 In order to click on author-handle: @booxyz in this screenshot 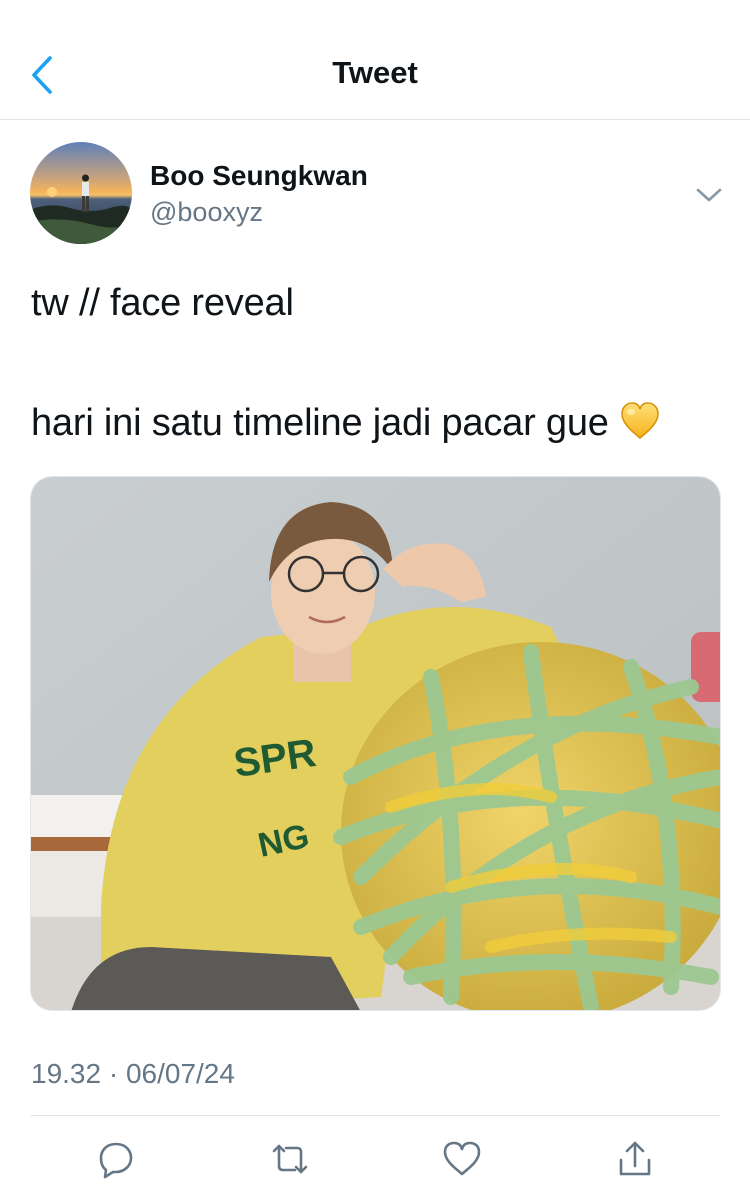, I will do `click(206, 212)`.